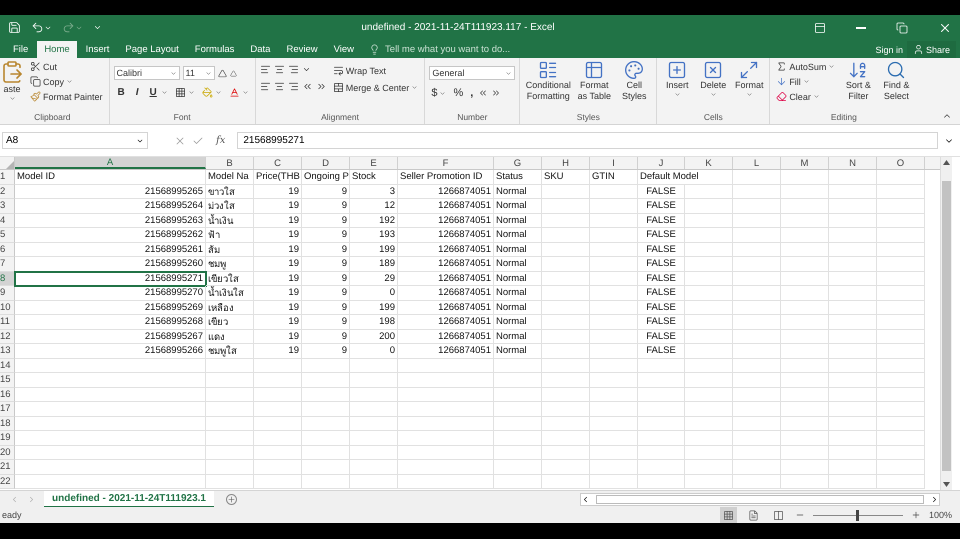 The height and width of the screenshot is (539, 960). I want to click on column-header: O, so click(901, 163).